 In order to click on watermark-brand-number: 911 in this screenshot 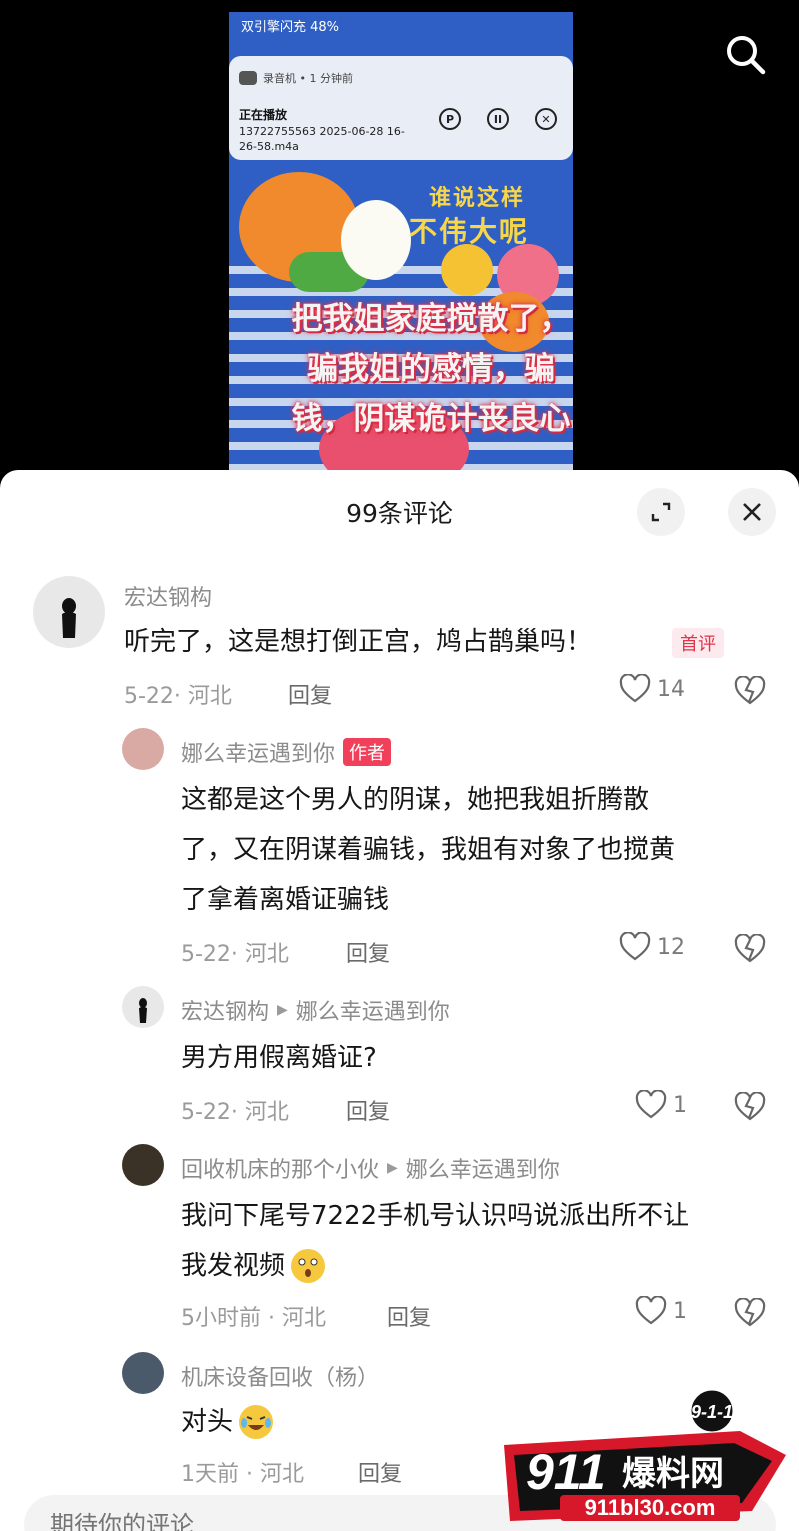, I will do `click(566, 1472)`.